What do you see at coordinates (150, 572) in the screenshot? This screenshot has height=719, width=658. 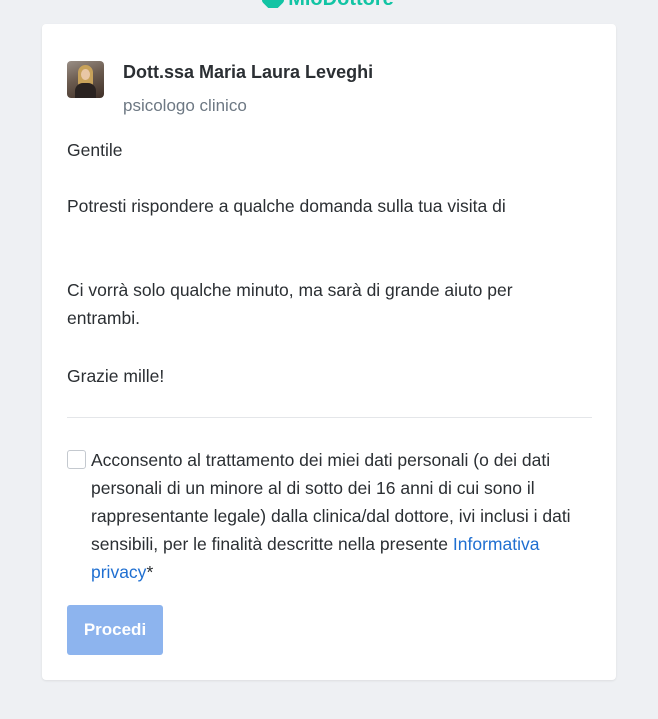 I see `required-mark: *` at bounding box center [150, 572].